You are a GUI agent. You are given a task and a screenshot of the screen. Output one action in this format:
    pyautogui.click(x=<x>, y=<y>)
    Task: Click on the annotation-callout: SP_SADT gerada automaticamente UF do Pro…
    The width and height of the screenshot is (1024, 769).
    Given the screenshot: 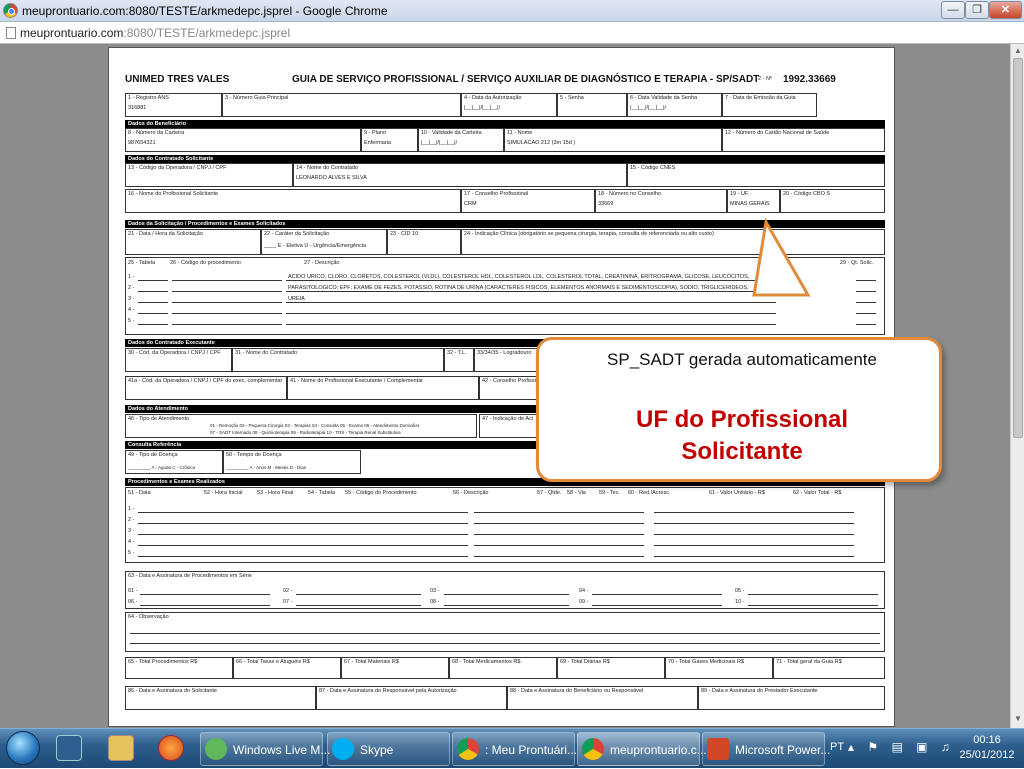 What is the action you would take?
    pyautogui.click(x=739, y=409)
    